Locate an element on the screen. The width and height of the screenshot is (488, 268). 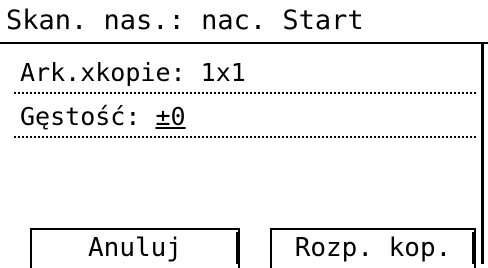
start-copy-button-label: Rozp. kop. is located at coordinates (373, 248).